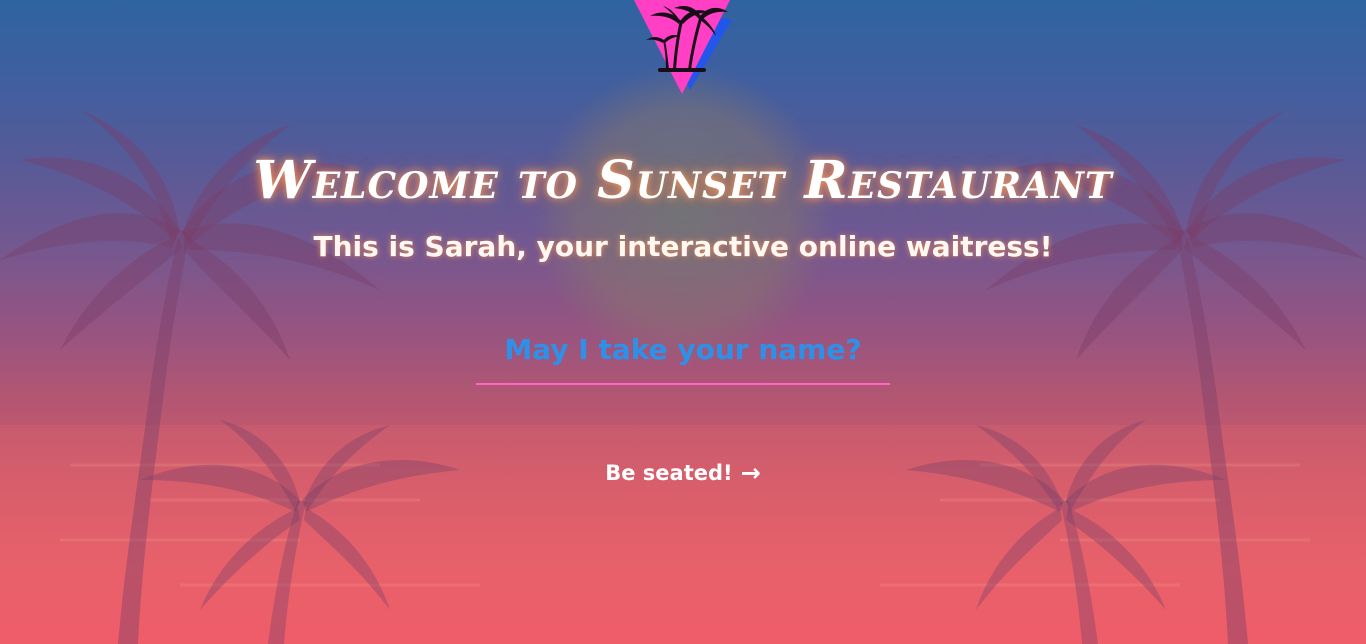 The width and height of the screenshot is (1366, 644). I want to click on page-title: Welcome to Sunset Restaurant, so click(683, 180).